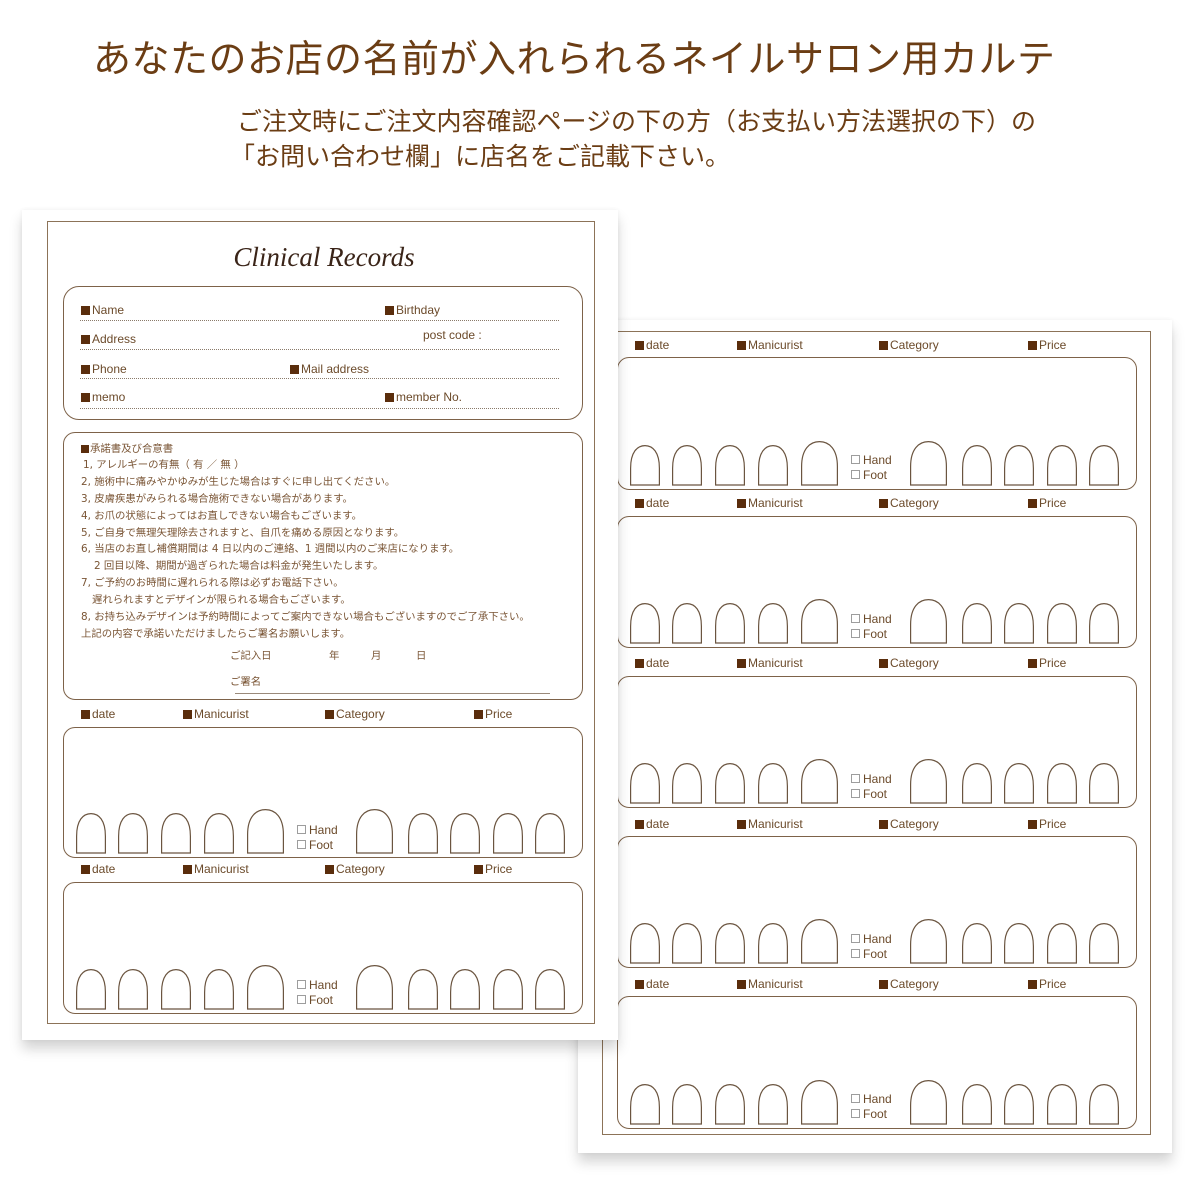 This screenshot has width=1200, height=1200. What do you see at coordinates (301, 844) in the screenshot?
I see `foot-checkbox` at bounding box center [301, 844].